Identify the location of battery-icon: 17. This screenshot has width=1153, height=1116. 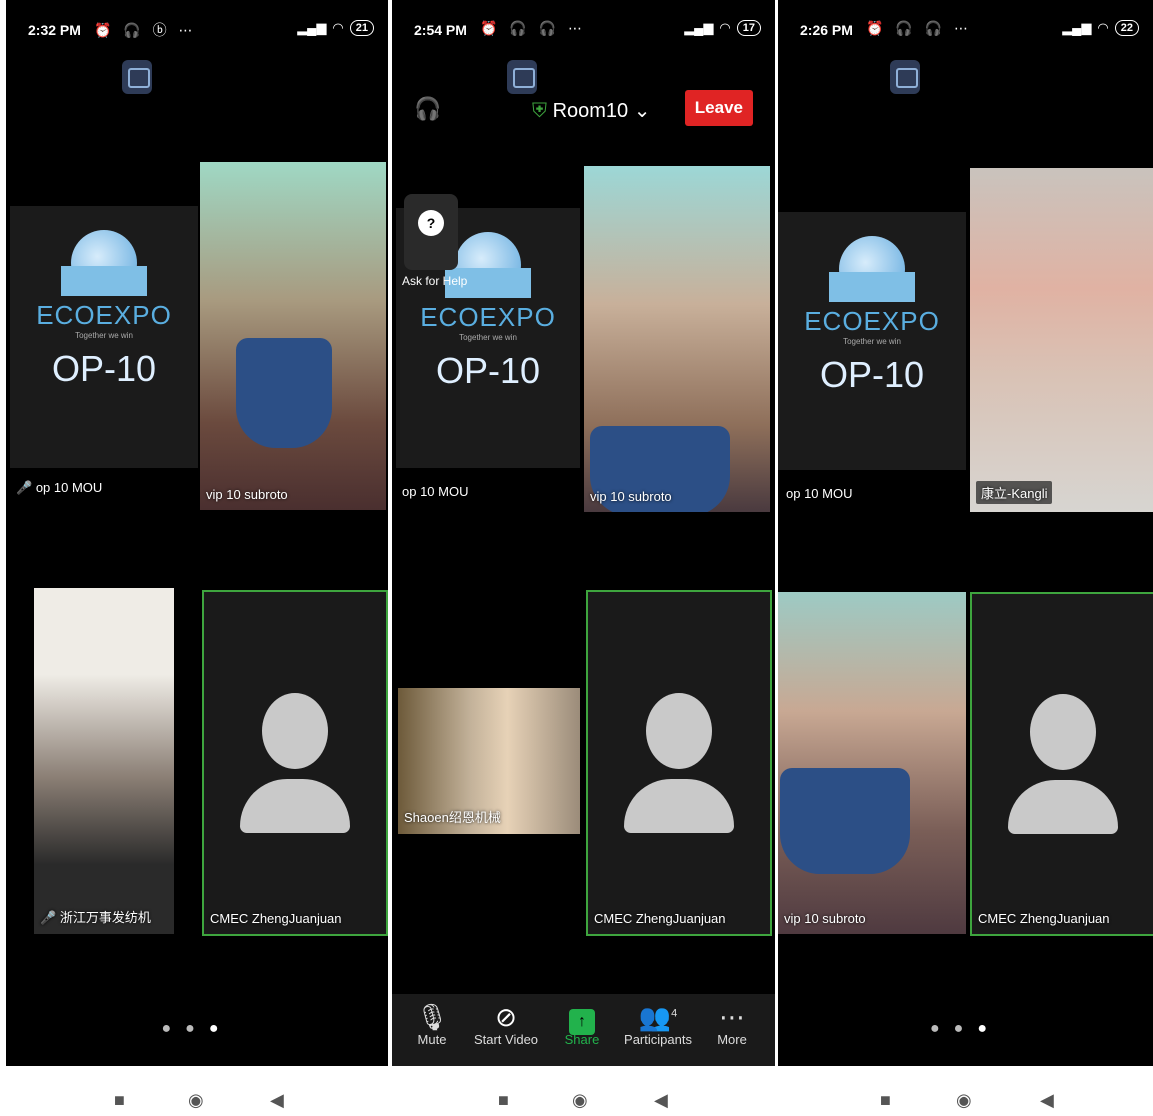
(748, 28).